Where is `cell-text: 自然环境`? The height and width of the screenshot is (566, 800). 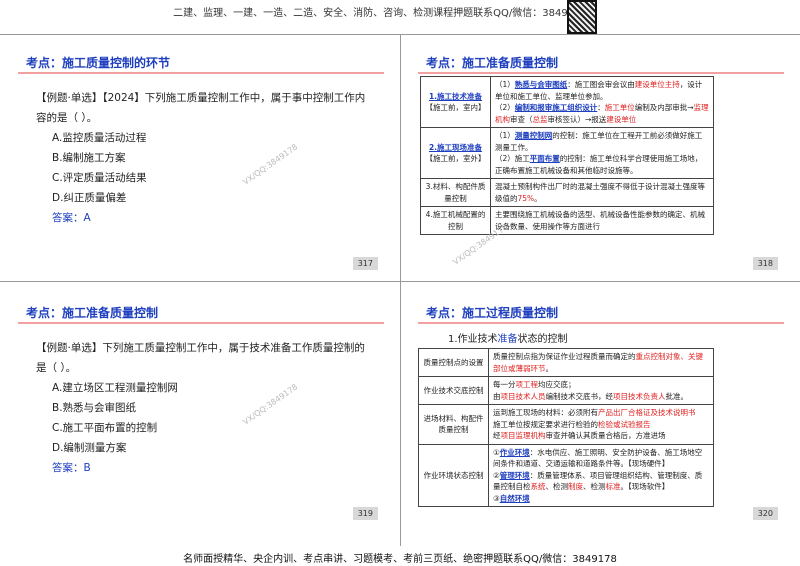
cell-text: 自然环境 is located at coordinates (514, 498).